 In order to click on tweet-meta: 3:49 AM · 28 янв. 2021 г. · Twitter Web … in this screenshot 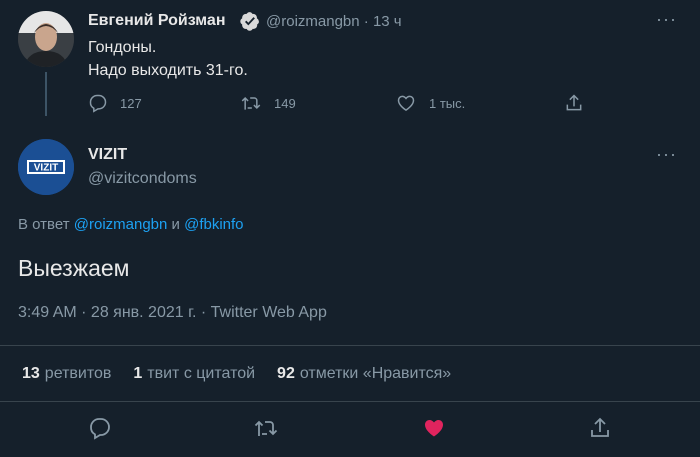, I will do `click(172, 313)`.